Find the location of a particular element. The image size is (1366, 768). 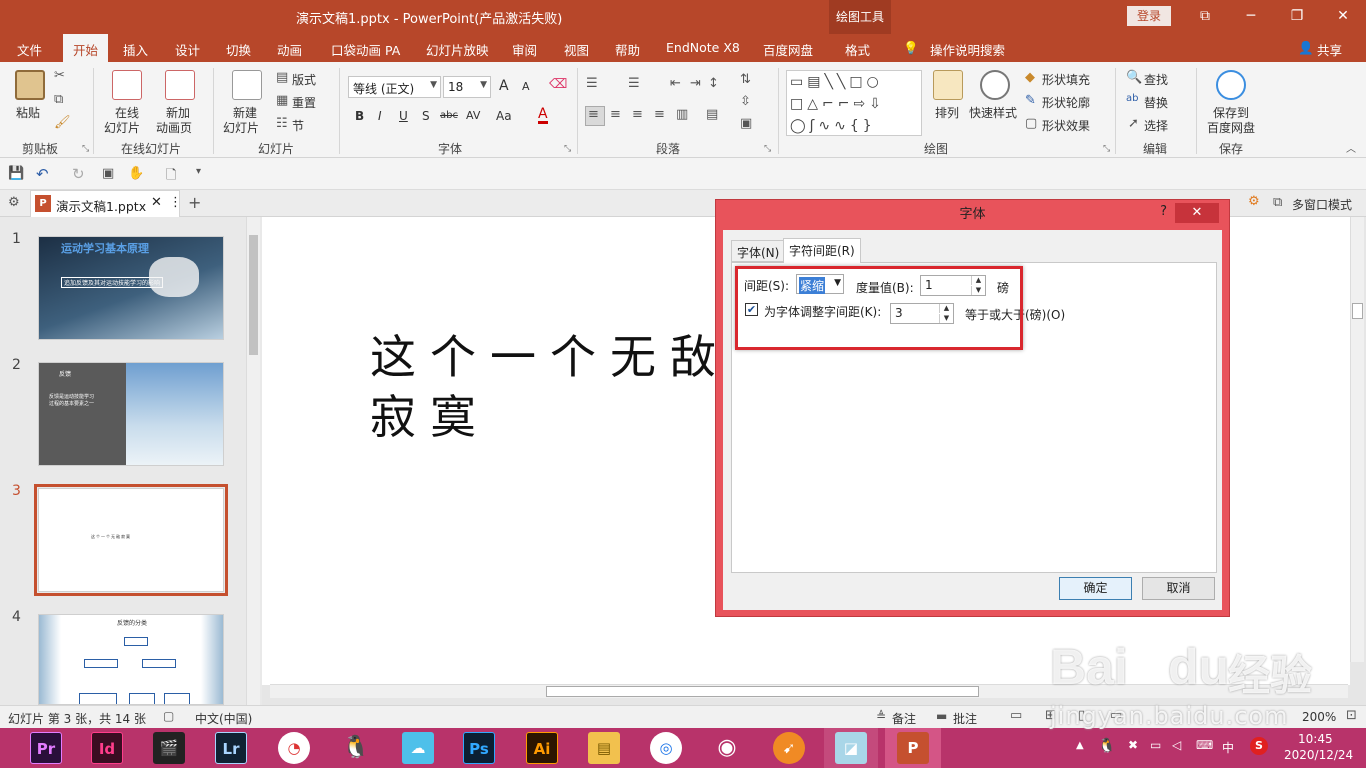

indesign-app-icon: Id is located at coordinates (107, 748).